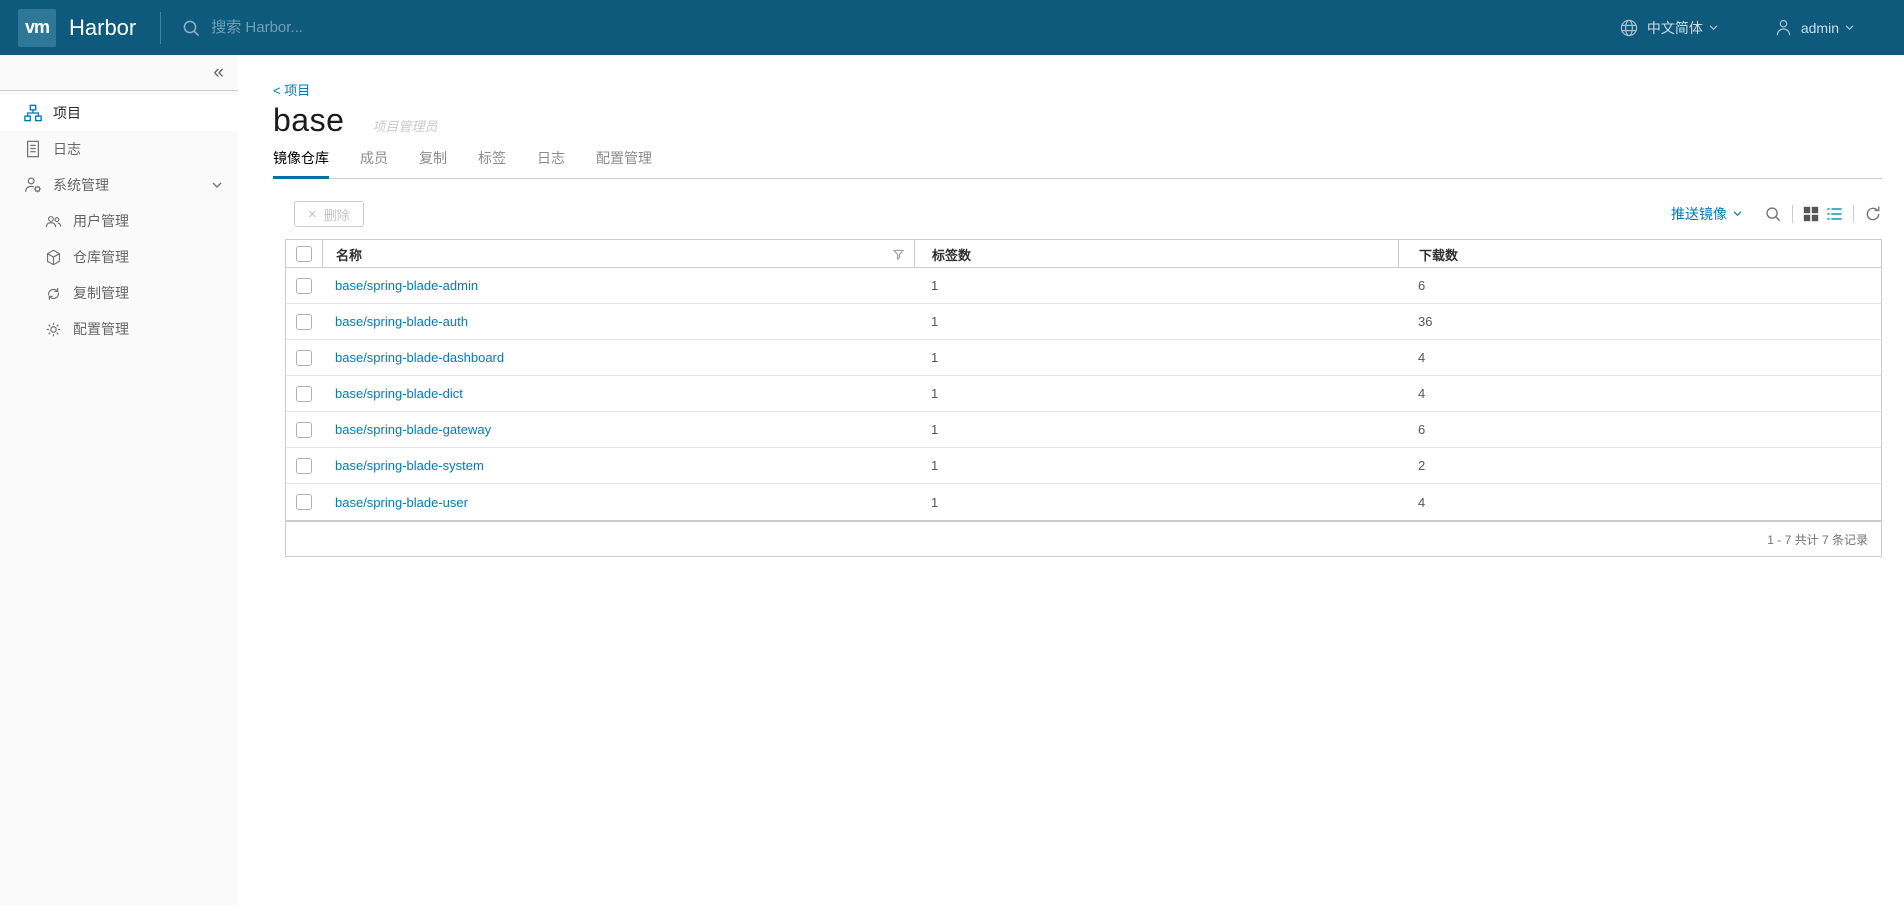 This screenshot has height=905, width=1904. What do you see at coordinates (624, 163) in the screenshot?
I see `tab-configuration: 配置管理` at bounding box center [624, 163].